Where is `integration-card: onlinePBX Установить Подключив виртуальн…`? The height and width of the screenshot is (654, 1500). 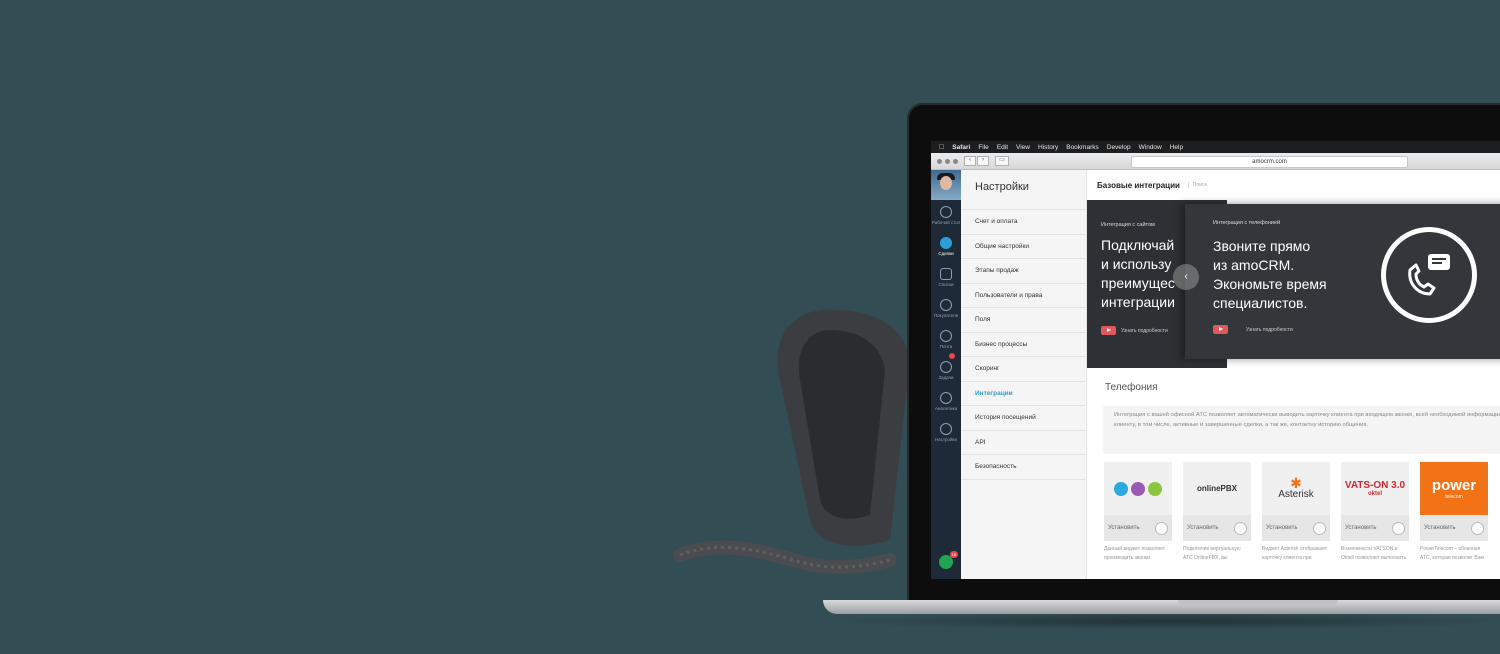
integration-card: onlinePBX Установить Подключив виртуальн… is located at coordinates (1217, 518).